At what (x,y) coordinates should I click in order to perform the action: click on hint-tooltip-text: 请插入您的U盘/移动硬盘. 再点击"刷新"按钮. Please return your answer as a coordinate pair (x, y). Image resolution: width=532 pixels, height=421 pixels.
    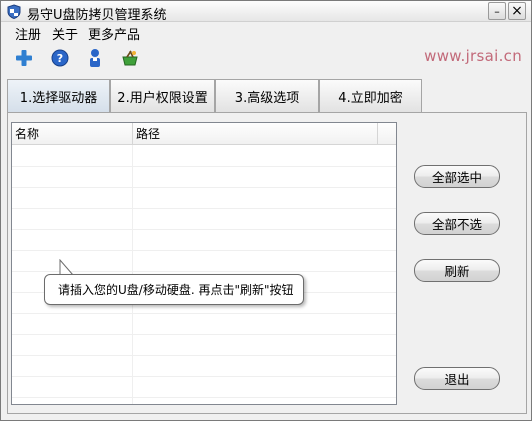
    Looking at the image, I should click on (176, 290).